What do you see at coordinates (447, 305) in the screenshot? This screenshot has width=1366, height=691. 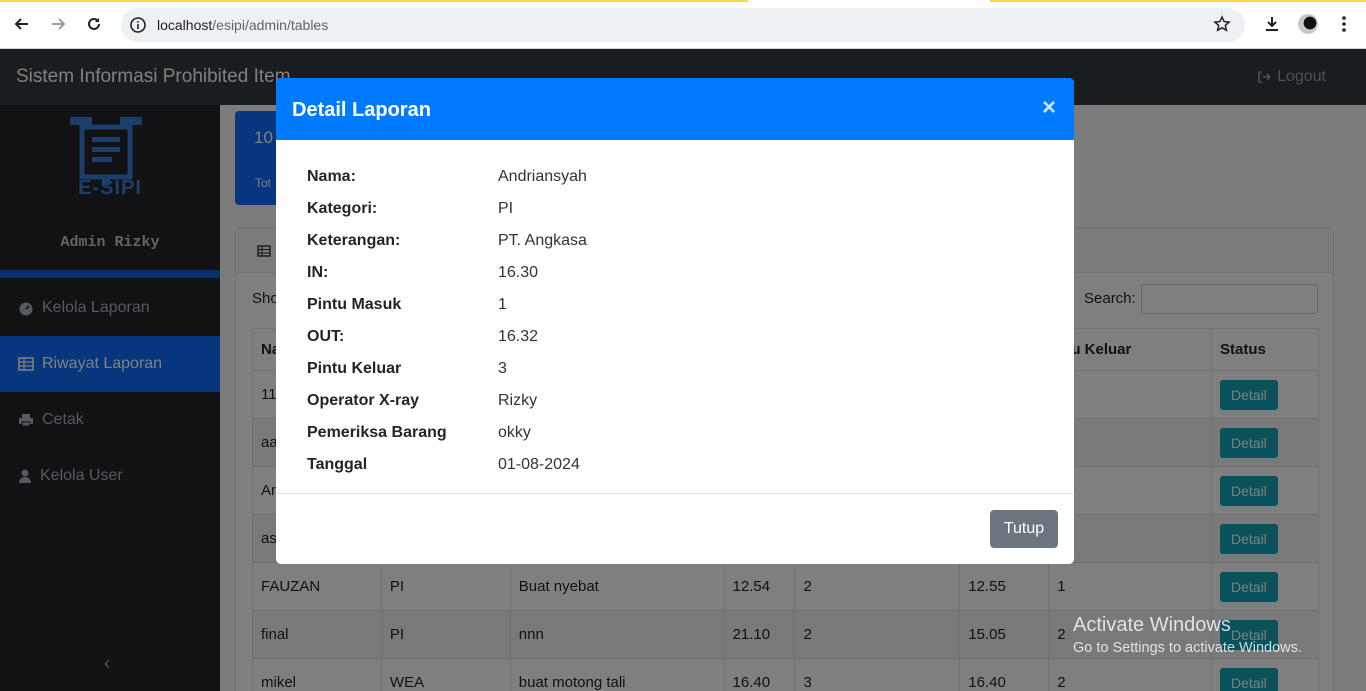 I see `detail-row: Pintu Masuk 1` at bounding box center [447, 305].